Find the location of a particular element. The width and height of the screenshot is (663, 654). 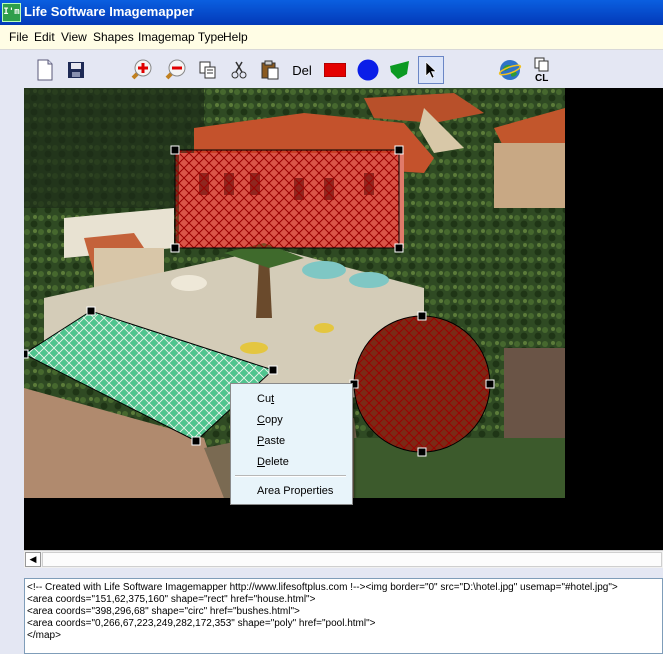

context-paste-label: Paste is located at coordinates (271, 441).